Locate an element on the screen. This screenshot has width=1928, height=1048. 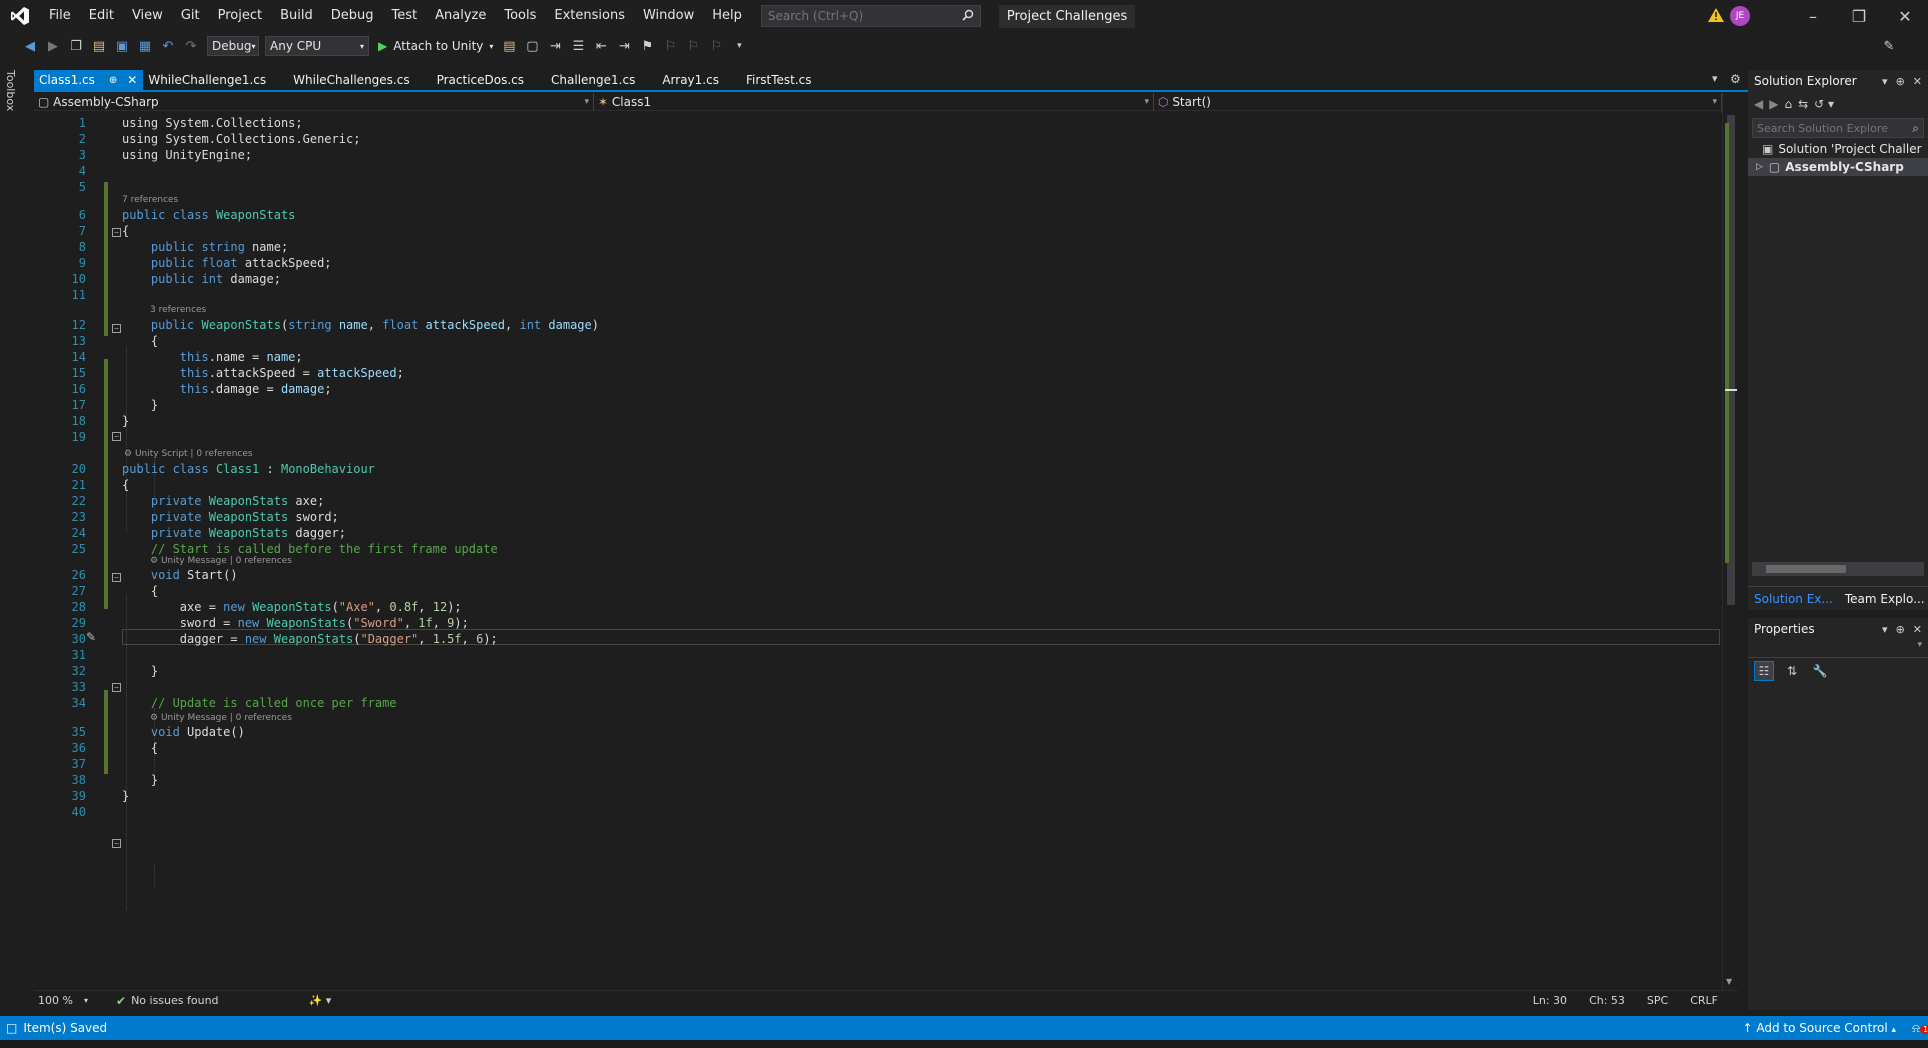
toolbox-tab: Toolbox is located at coordinates (10, 90).